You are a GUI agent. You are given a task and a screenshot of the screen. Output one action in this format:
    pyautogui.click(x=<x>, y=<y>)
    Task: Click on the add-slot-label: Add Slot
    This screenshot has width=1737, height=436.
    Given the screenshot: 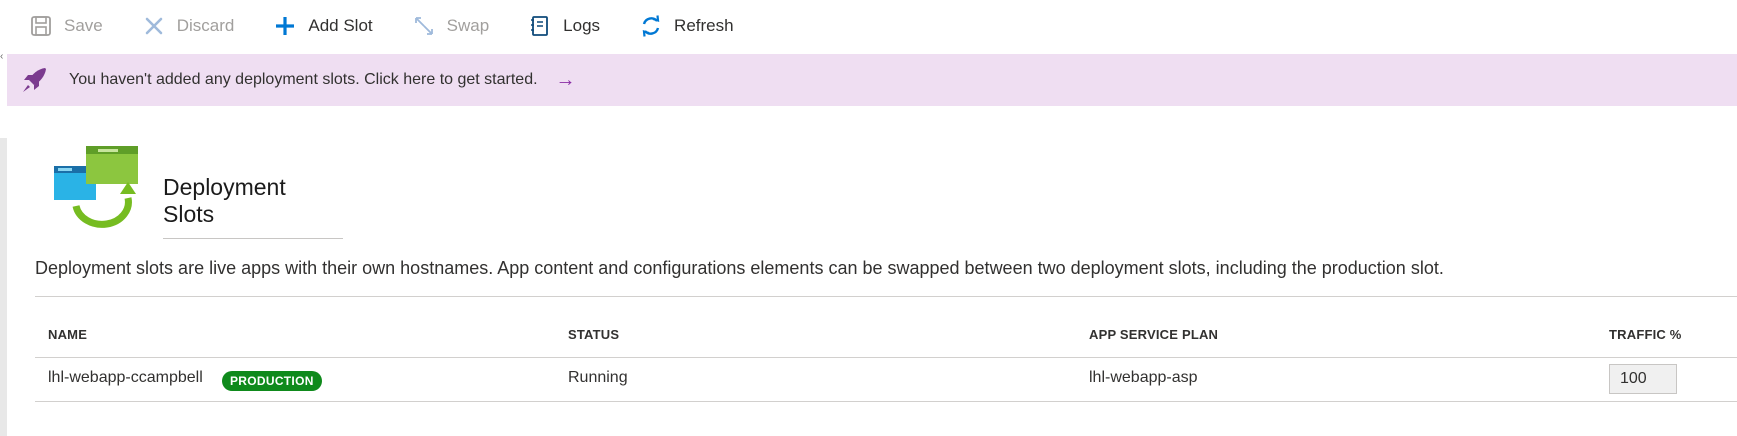 What is the action you would take?
    pyautogui.click(x=340, y=25)
    